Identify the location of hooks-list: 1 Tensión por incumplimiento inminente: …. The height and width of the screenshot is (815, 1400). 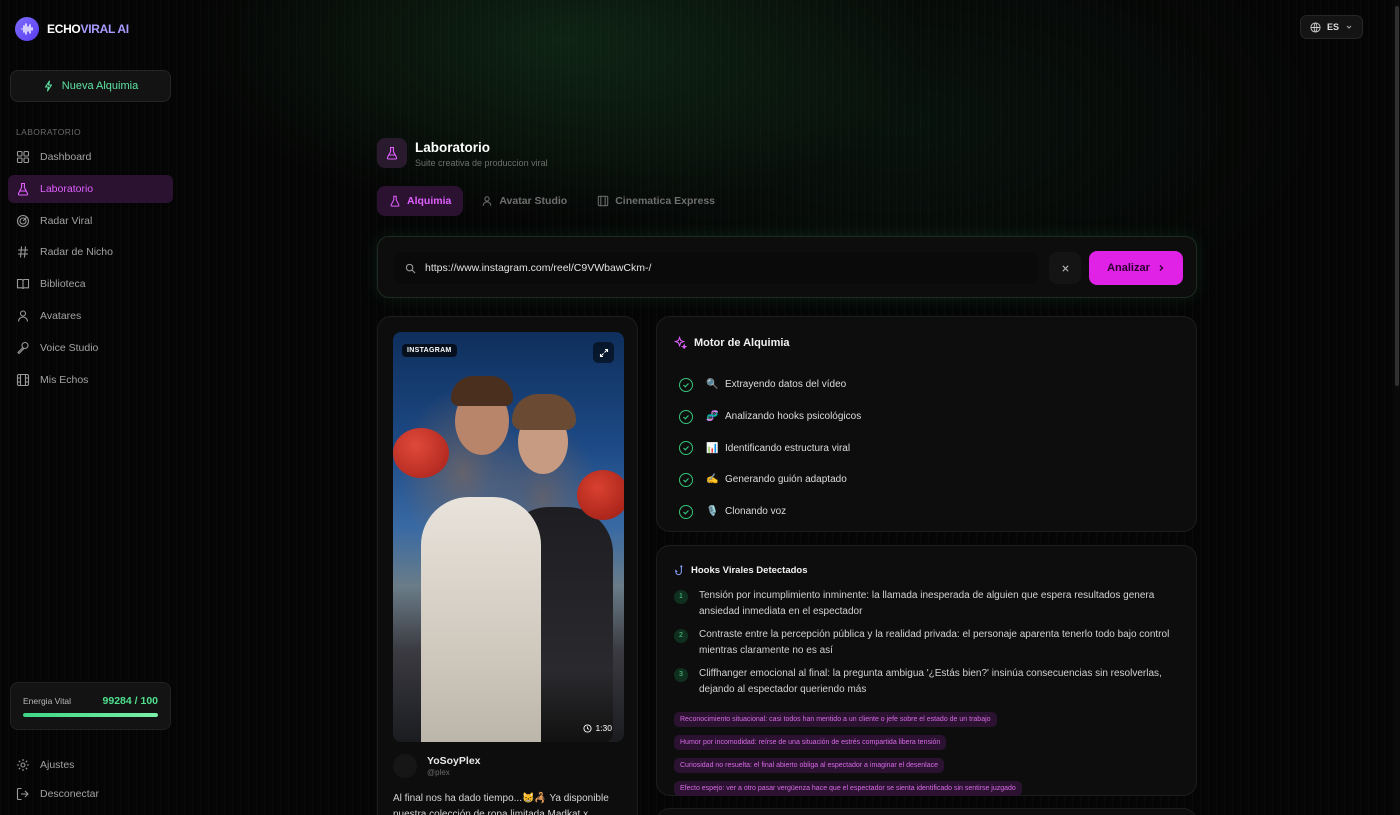
(926, 646).